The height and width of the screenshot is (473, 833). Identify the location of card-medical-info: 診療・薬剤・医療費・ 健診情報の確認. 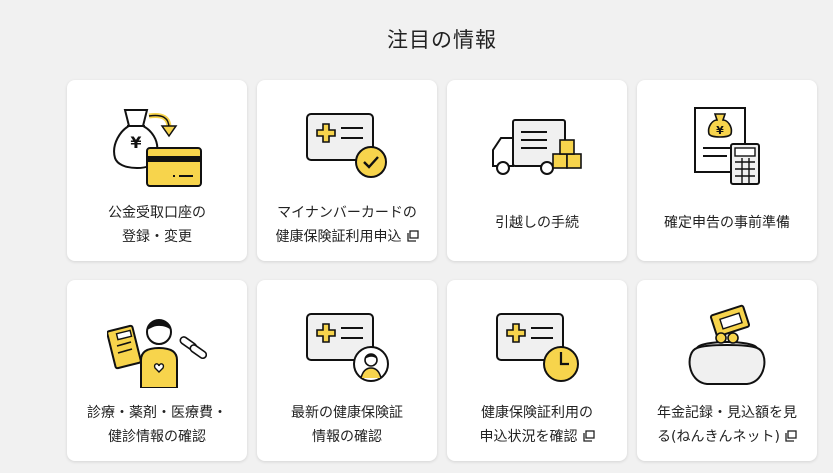
(157, 370).